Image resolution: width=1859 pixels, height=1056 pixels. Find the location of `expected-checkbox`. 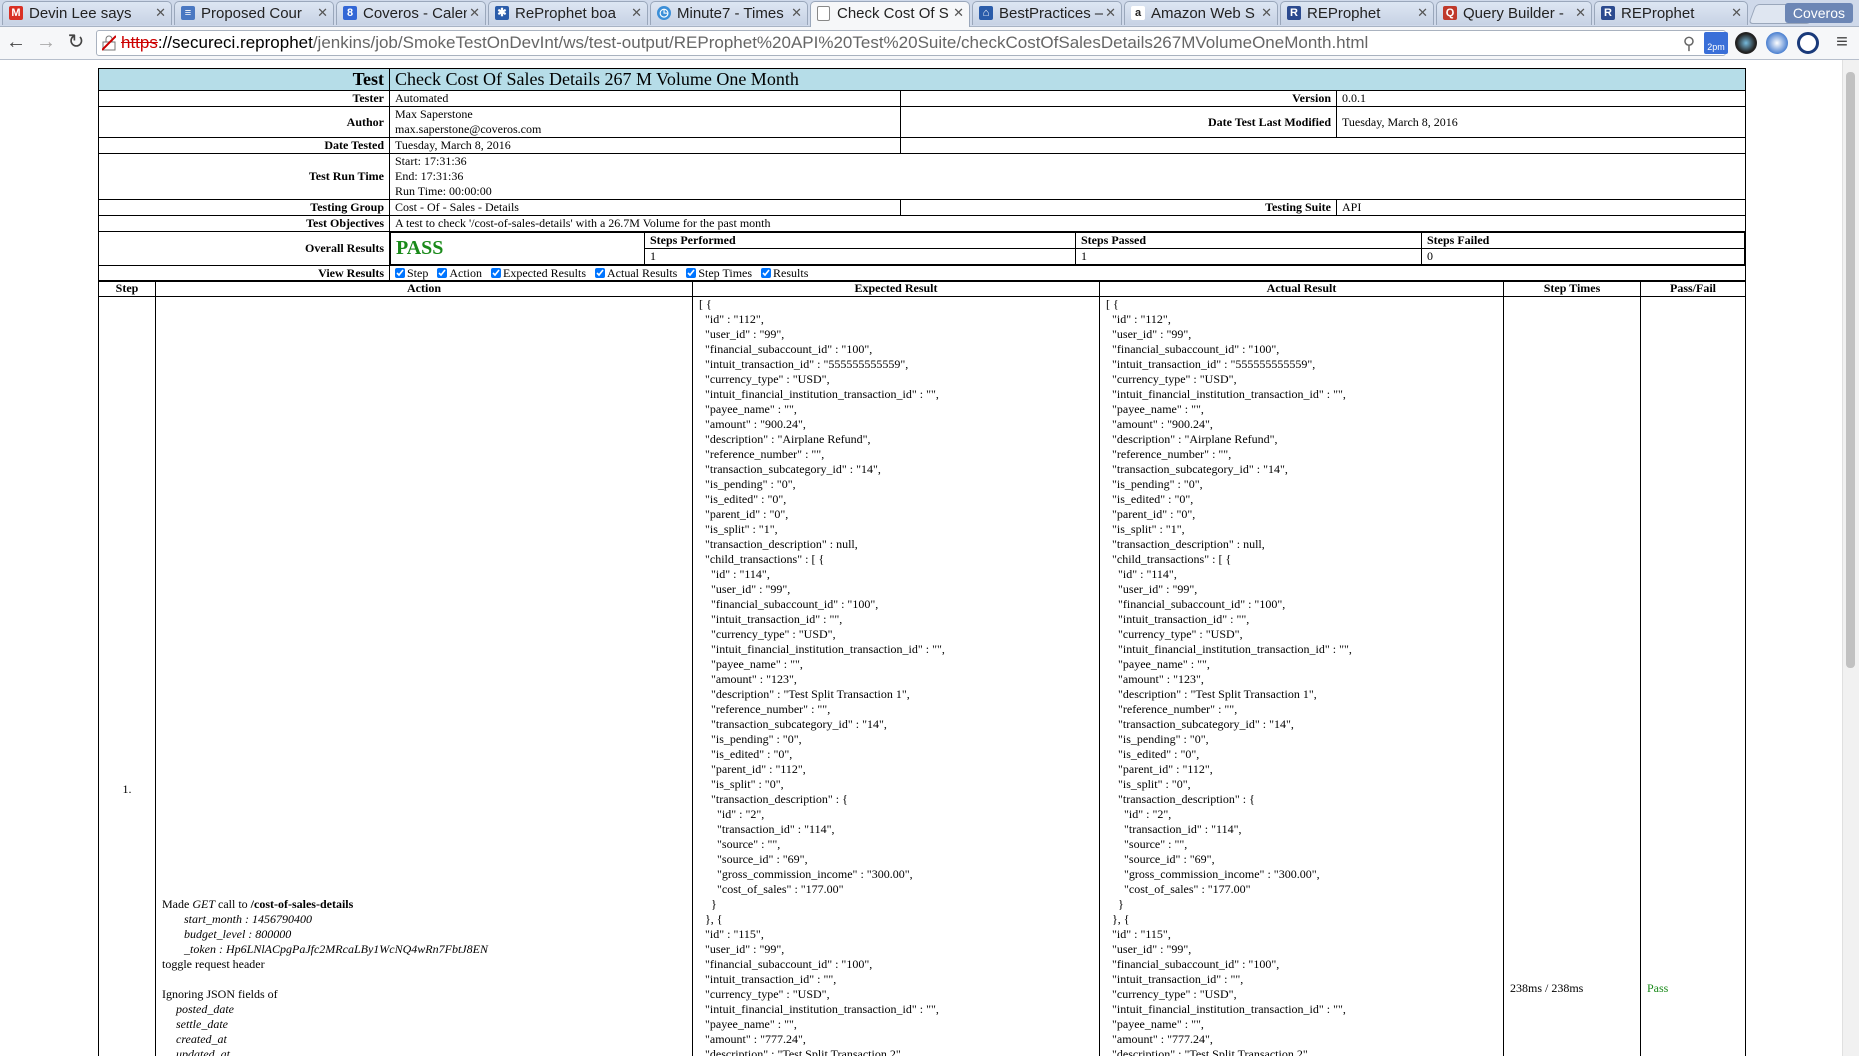

expected-checkbox is located at coordinates (496, 273).